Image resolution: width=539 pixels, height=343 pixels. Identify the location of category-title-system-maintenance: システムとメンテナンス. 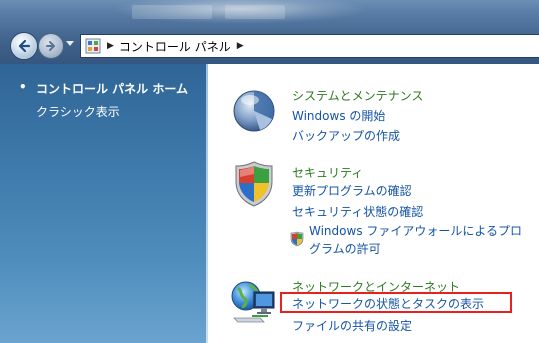
(357, 95).